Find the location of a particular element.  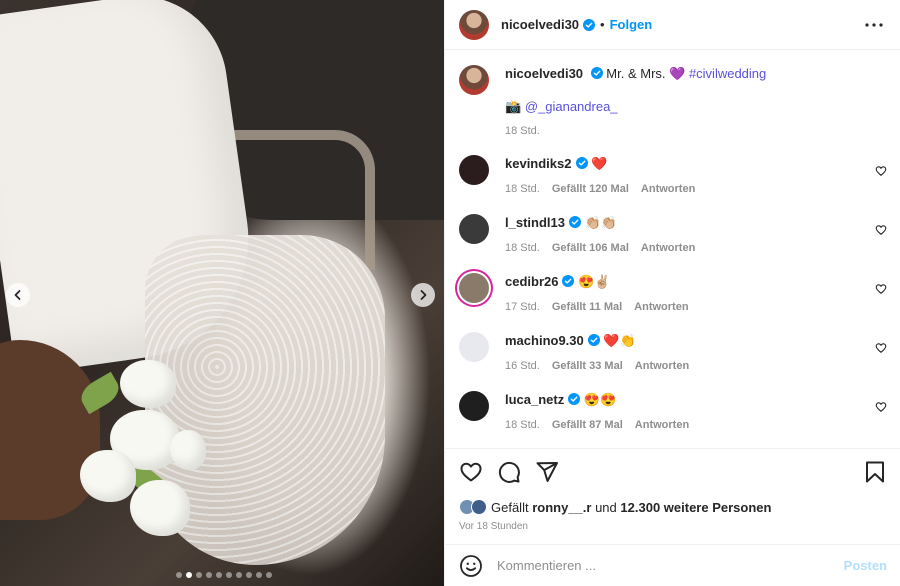

comment-likes: Gefällt 87 Mal is located at coordinates (587, 425).